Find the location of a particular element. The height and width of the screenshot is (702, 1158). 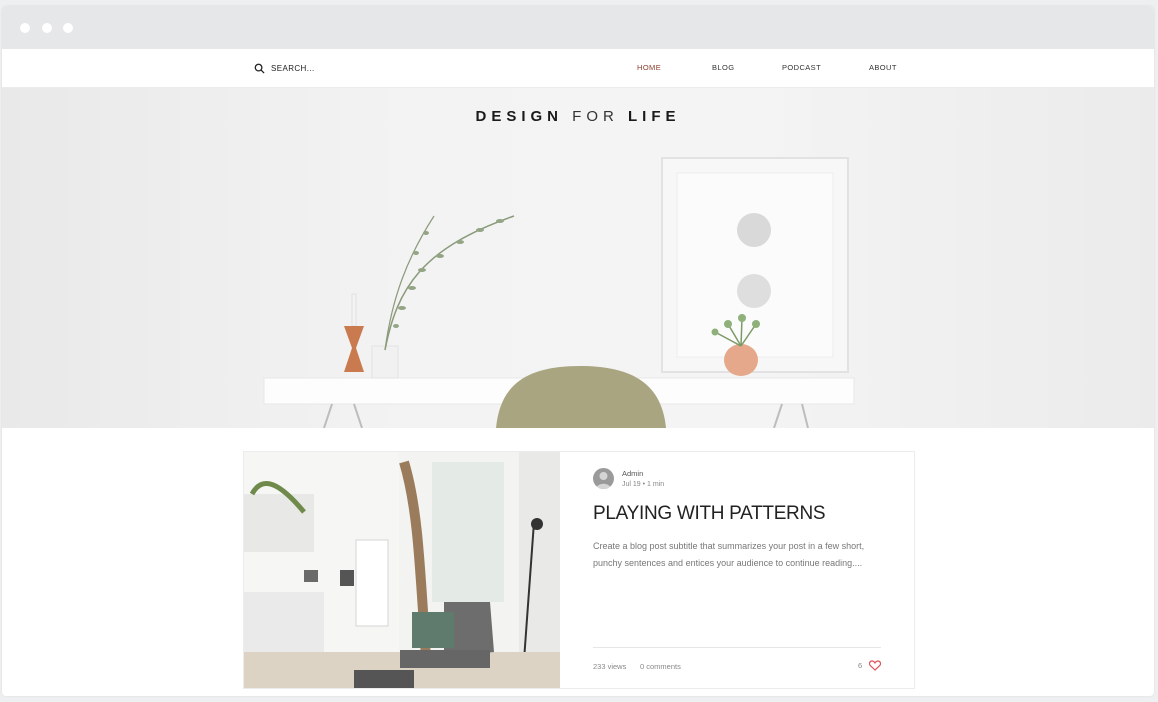

site-title-word-1: DESIGN is located at coordinates (519, 116).